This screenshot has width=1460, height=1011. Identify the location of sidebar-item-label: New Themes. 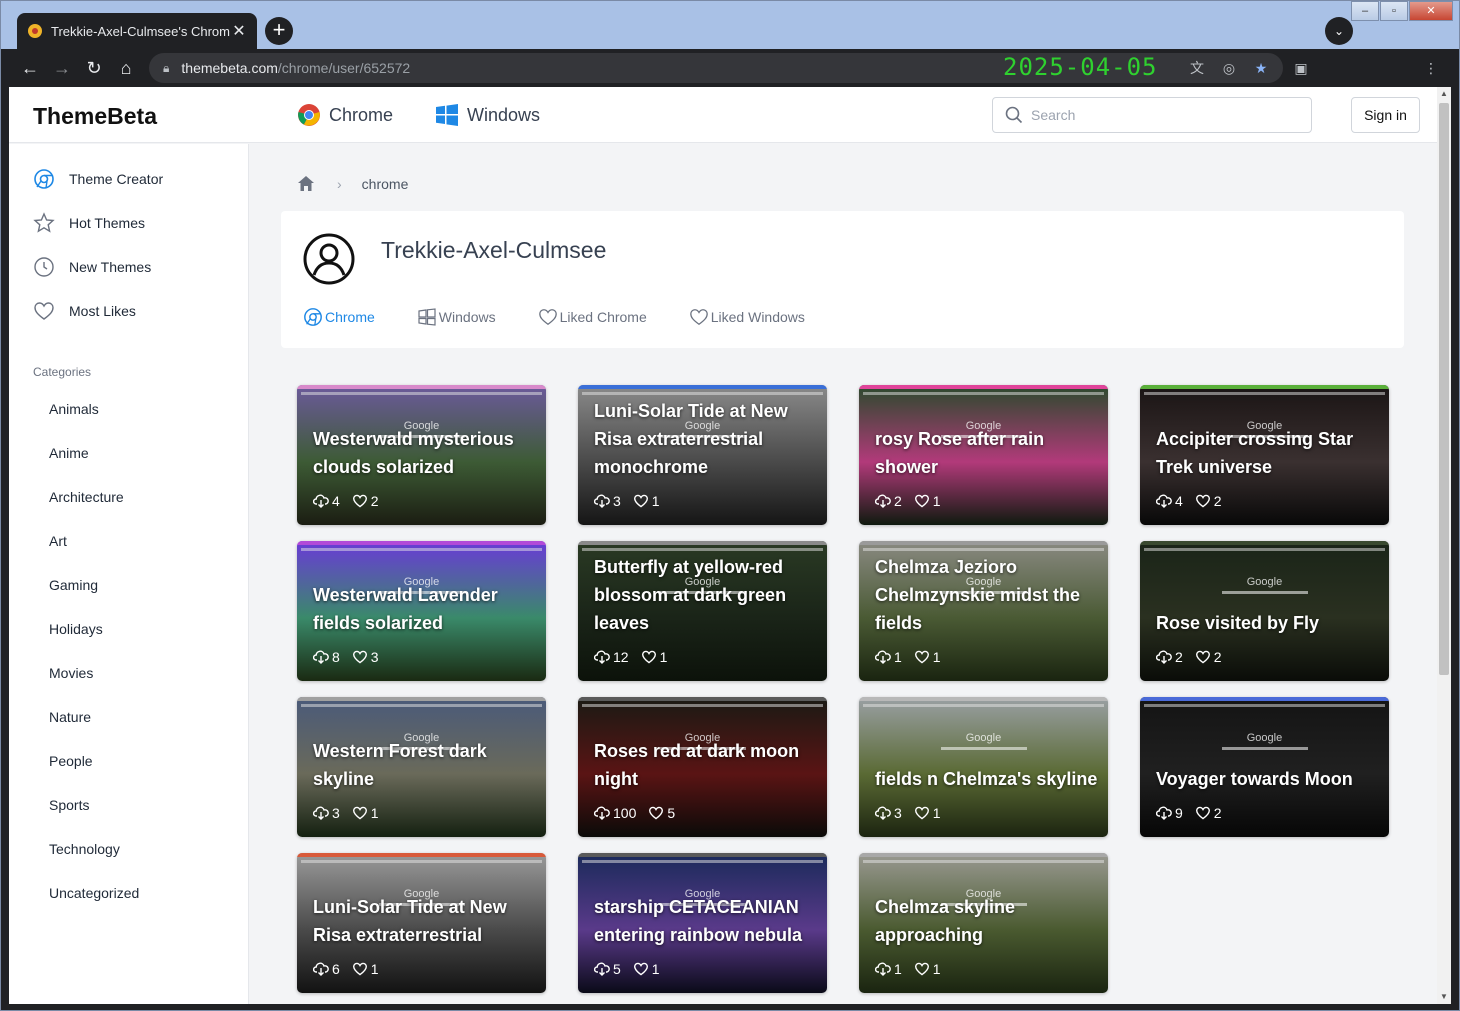
(110, 267).